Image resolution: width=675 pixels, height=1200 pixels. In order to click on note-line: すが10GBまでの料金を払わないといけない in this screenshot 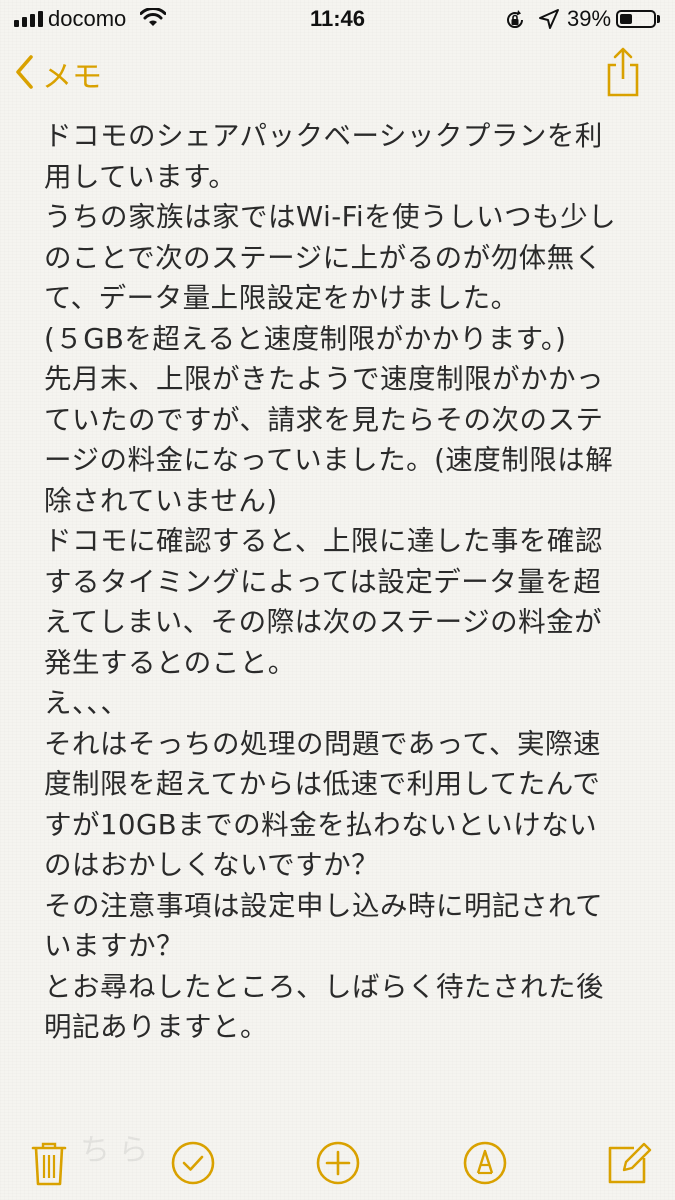, I will do `click(321, 824)`.